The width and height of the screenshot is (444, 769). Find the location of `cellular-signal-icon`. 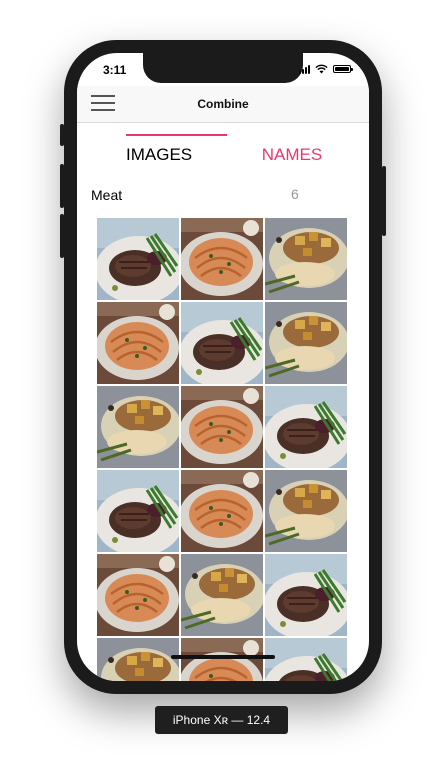

cellular-signal-icon is located at coordinates (304, 69).